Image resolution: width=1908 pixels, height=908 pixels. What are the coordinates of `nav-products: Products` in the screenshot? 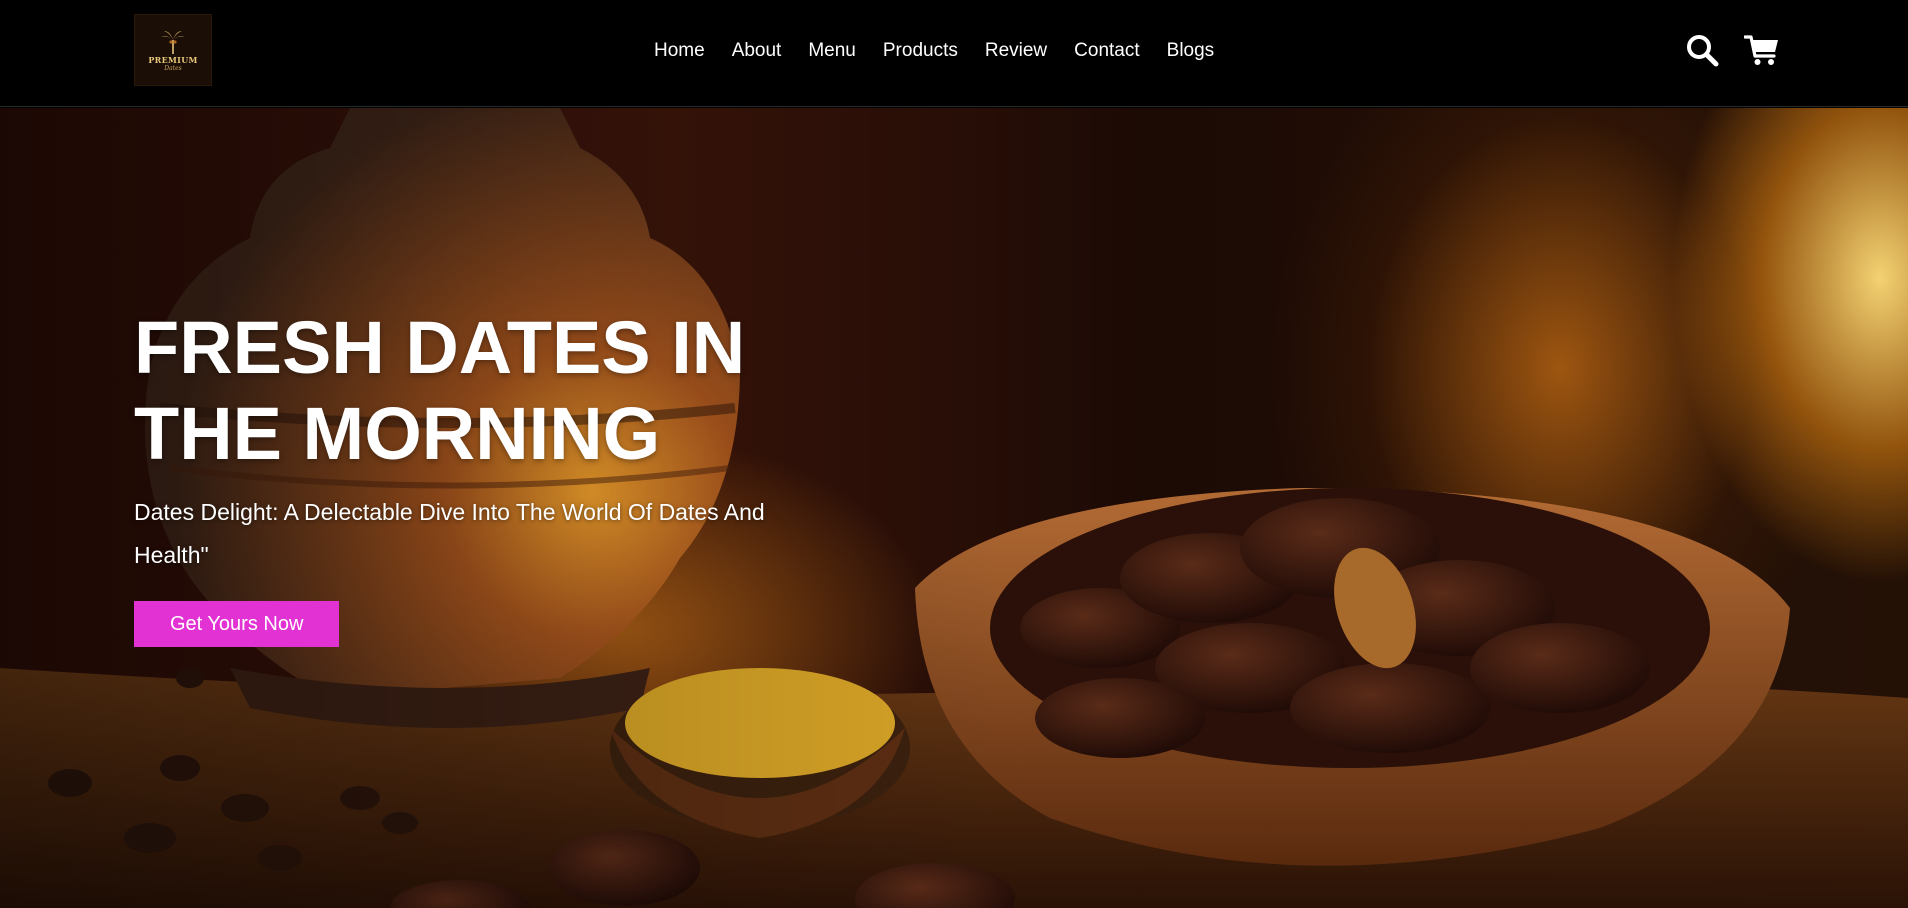 It's located at (920, 51).